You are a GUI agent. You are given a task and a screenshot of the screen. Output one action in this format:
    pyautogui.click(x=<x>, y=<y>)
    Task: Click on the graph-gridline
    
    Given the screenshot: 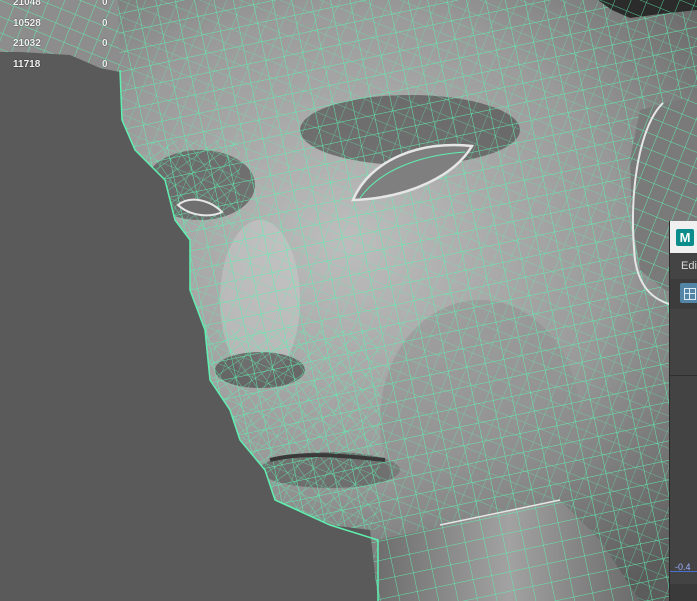 What is the action you would take?
    pyautogui.click(x=683, y=375)
    